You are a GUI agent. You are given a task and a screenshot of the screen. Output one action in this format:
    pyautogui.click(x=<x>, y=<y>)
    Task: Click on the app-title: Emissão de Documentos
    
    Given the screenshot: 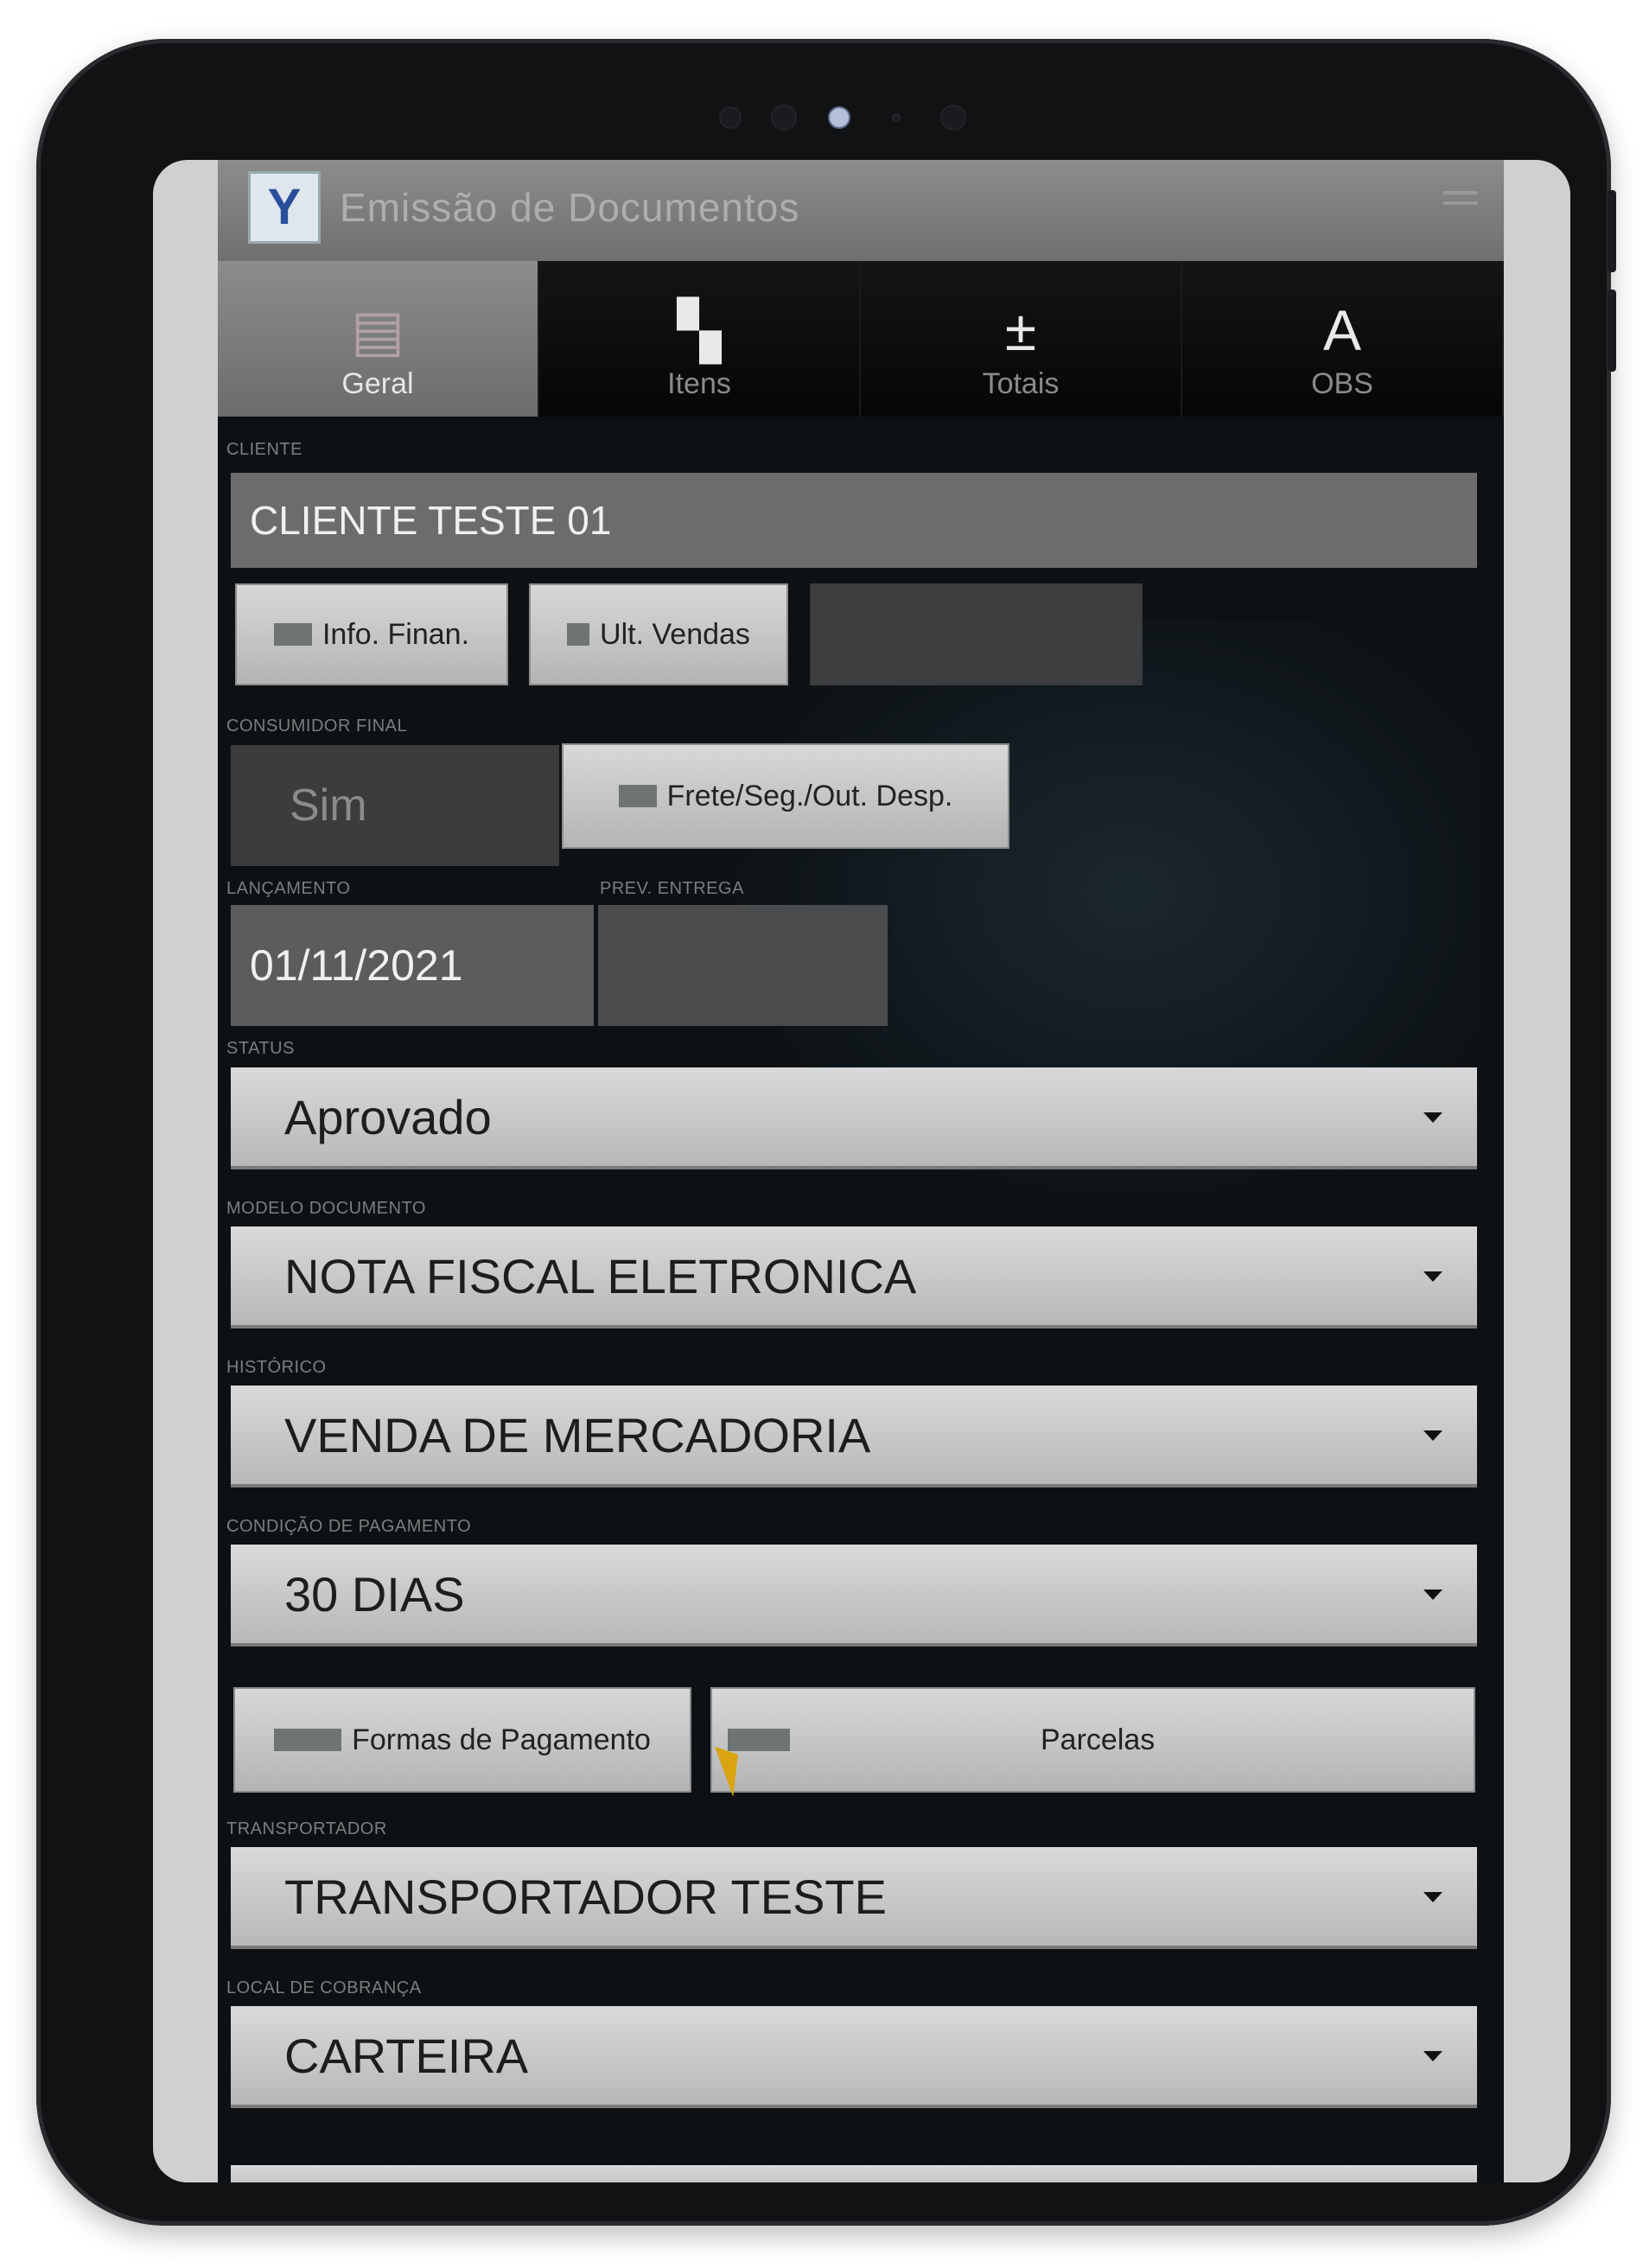 What is the action you would take?
    pyautogui.click(x=570, y=207)
    